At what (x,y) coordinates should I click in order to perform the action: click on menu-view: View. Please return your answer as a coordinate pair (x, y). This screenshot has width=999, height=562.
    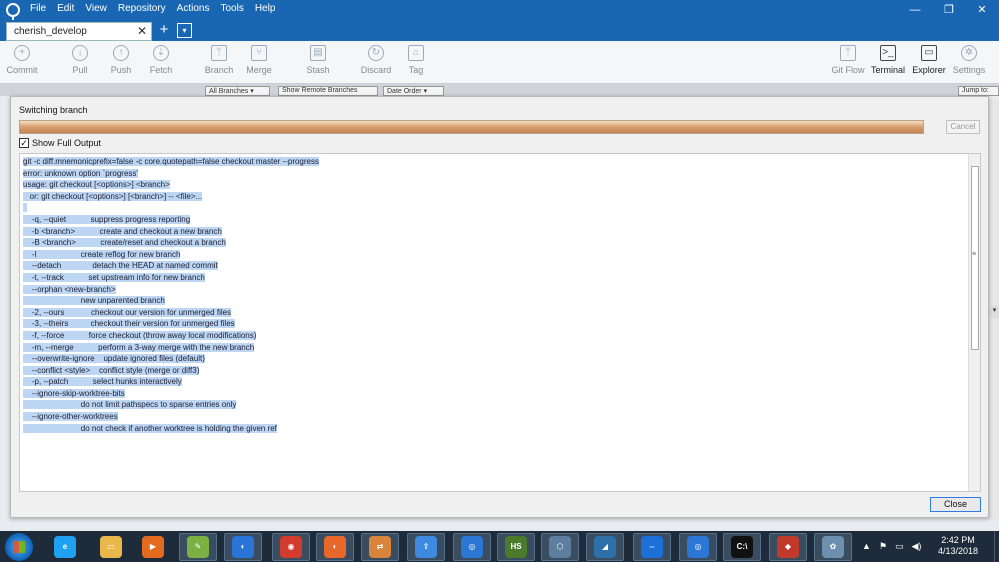
    Looking at the image, I should click on (96, 8).